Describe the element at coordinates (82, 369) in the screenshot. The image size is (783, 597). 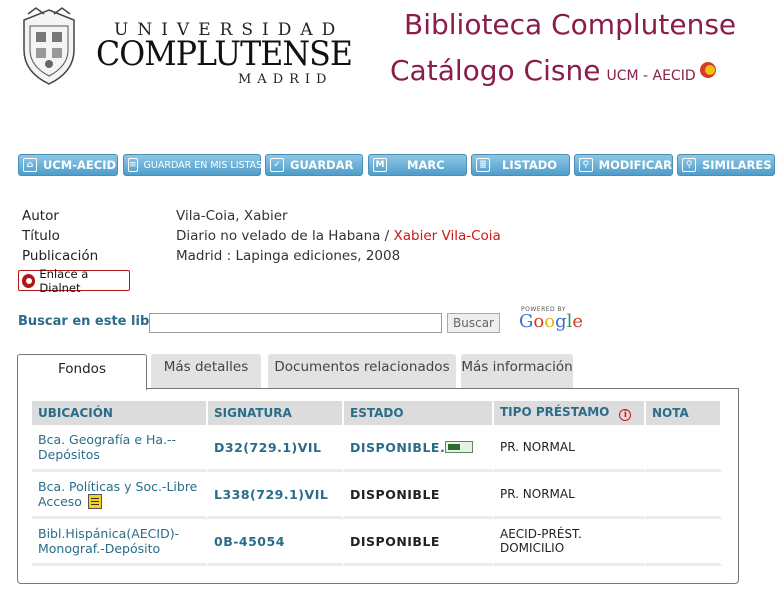
I see `tab-fondos-label: Fondos` at that location.